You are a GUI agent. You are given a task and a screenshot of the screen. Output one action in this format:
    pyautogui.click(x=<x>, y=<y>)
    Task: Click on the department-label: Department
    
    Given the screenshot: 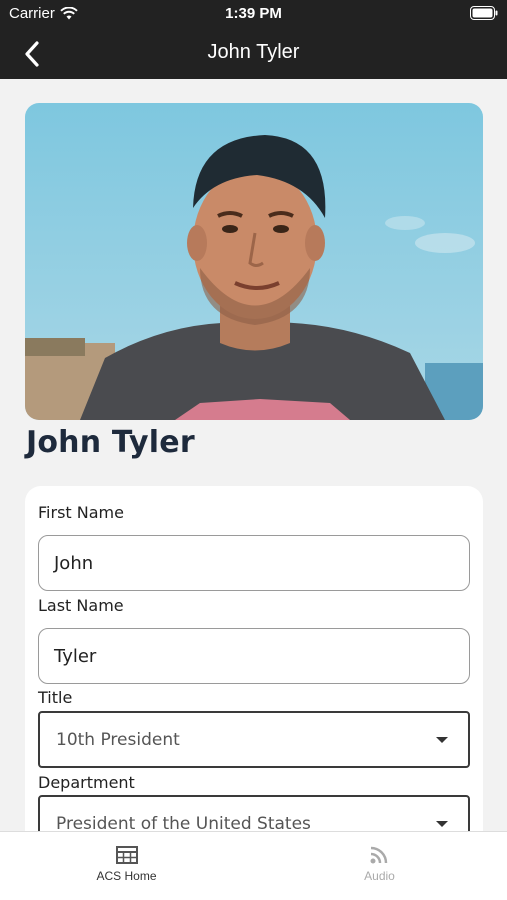 What is the action you would take?
    pyautogui.click(x=86, y=782)
    